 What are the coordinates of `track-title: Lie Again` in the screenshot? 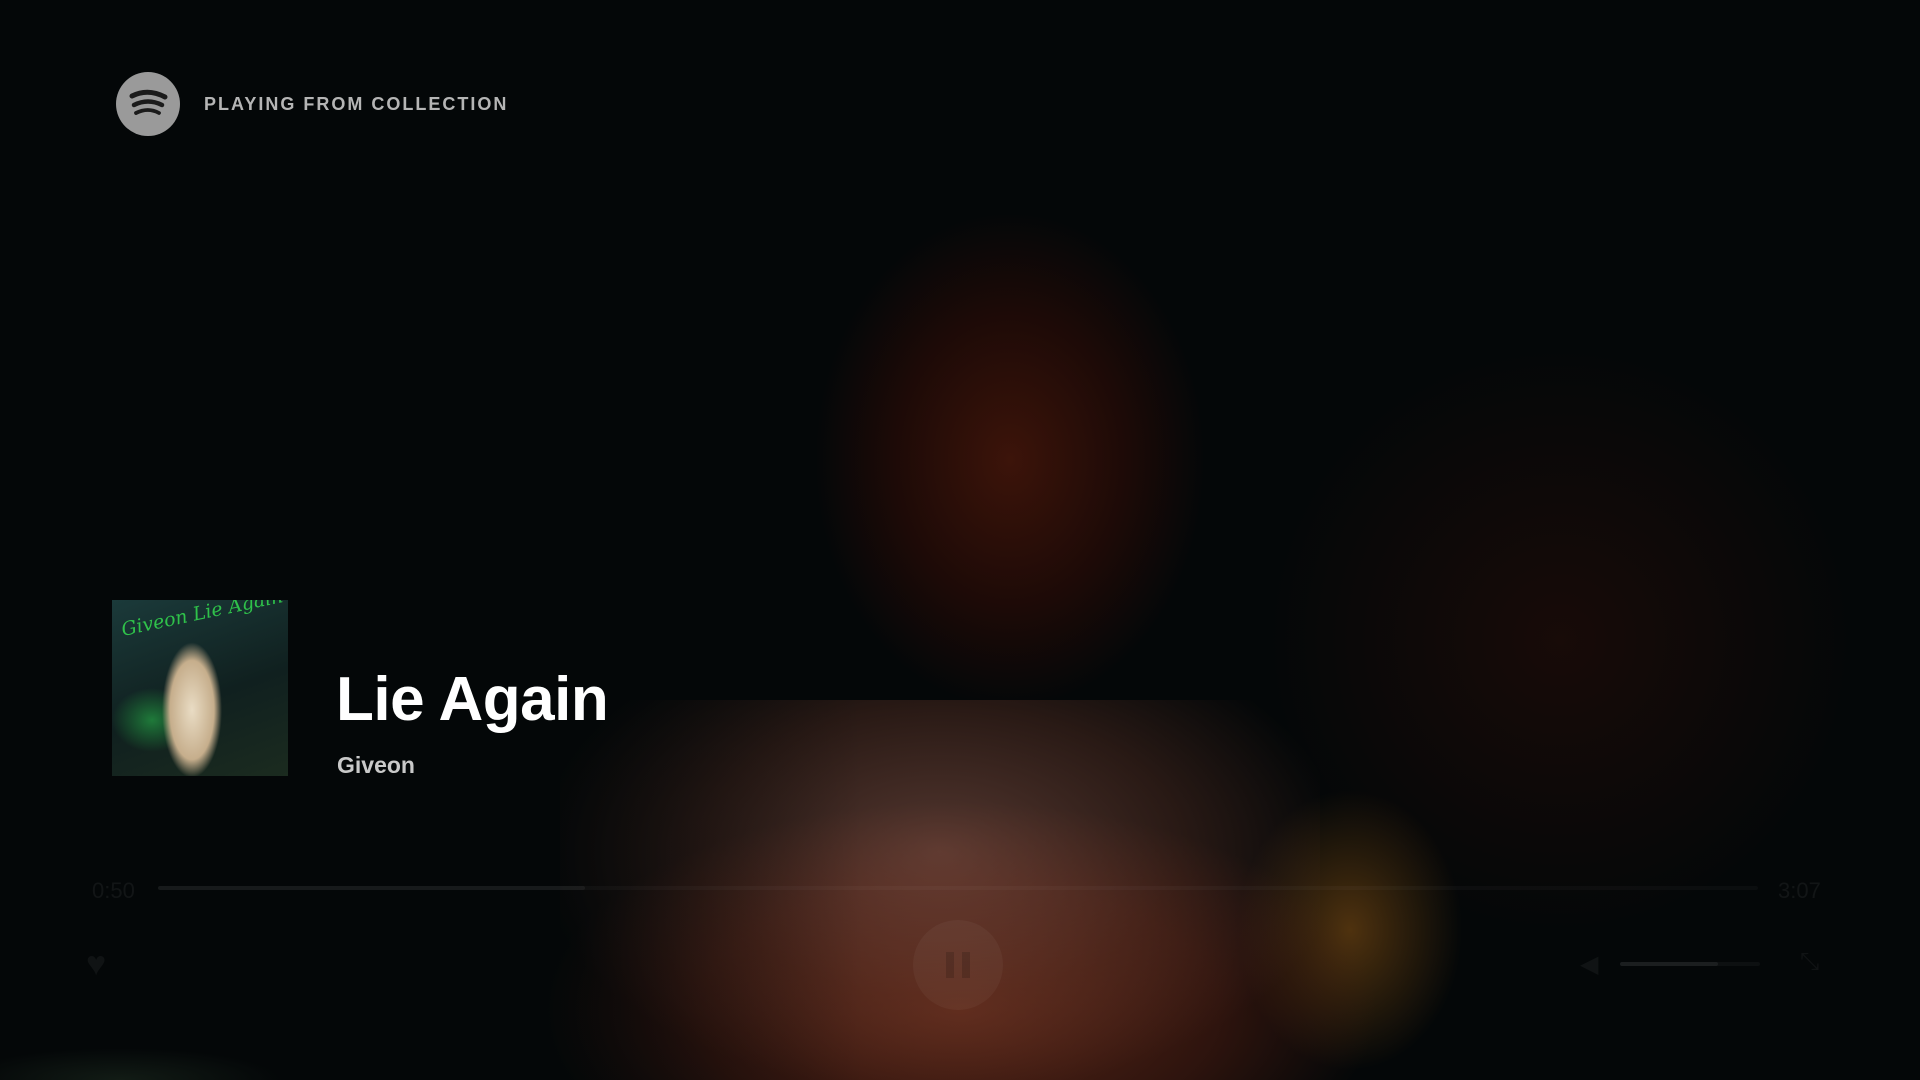 It's located at (472, 699).